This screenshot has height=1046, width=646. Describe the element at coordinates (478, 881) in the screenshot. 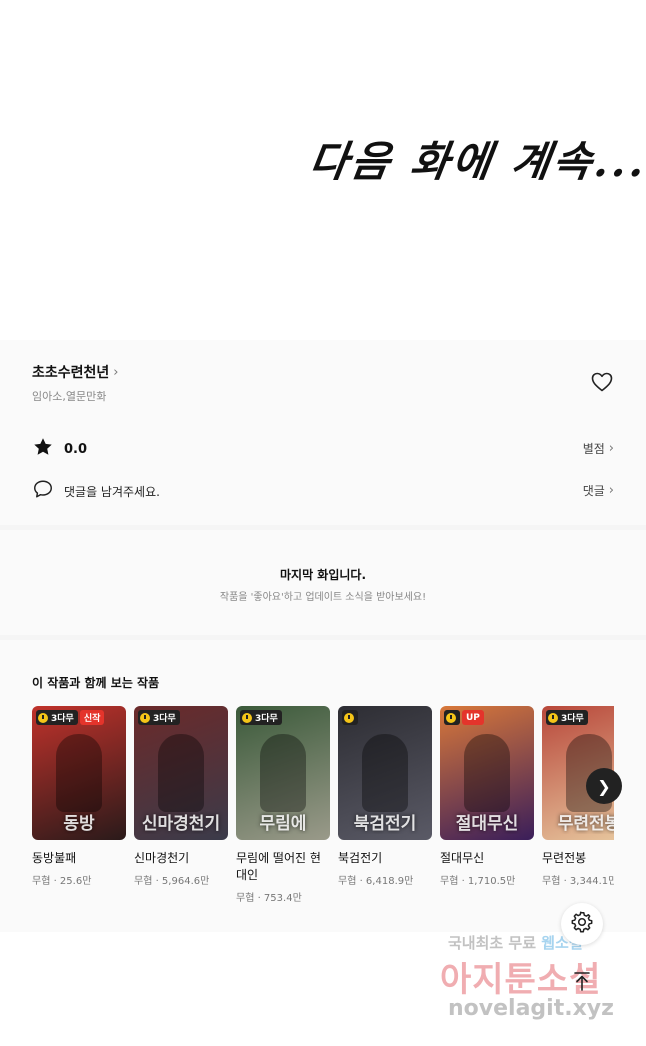

I see `recommendation-meta: 무협 · 1,710.5만` at that location.